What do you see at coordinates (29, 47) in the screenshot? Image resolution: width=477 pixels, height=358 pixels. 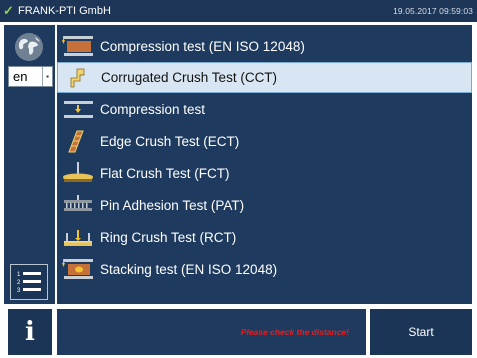 I see `globe-icon` at bounding box center [29, 47].